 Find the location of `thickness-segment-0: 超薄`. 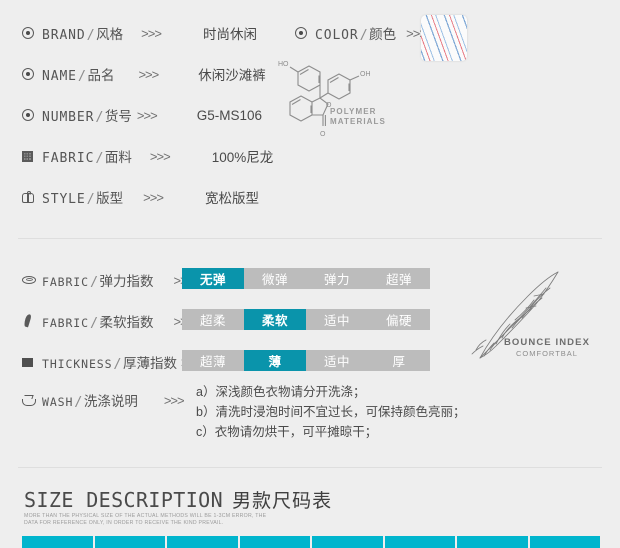

thickness-segment-0: 超薄 is located at coordinates (213, 360).